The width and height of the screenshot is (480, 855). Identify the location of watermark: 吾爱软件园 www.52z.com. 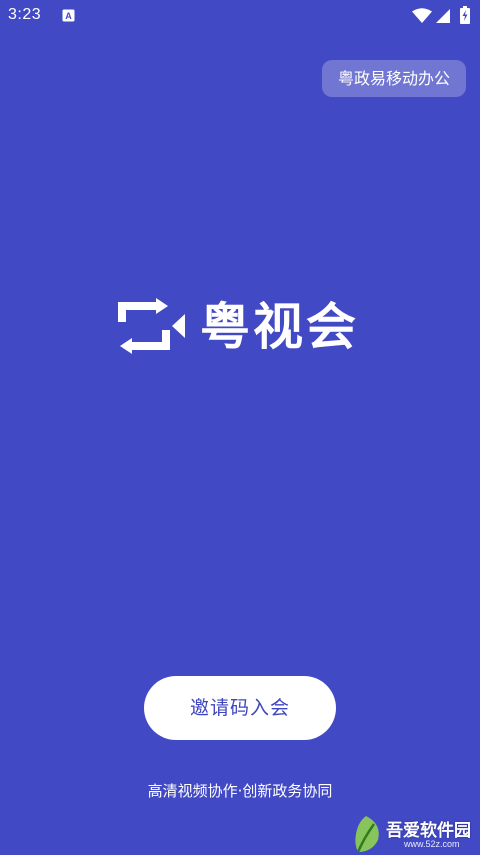
(413, 833).